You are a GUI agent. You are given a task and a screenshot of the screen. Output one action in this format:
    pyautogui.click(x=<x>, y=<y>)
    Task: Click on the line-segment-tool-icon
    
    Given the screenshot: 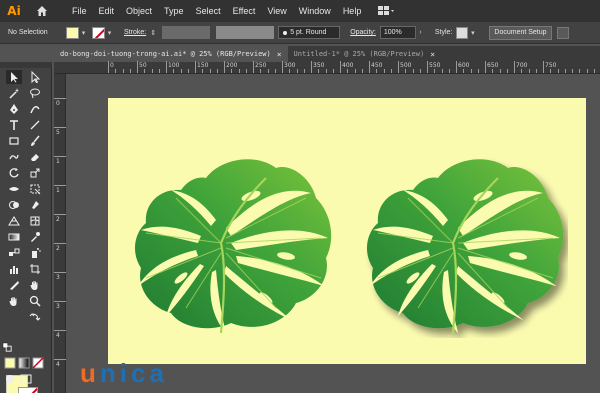 What is the action you would take?
    pyautogui.click(x=35, y=125)
    